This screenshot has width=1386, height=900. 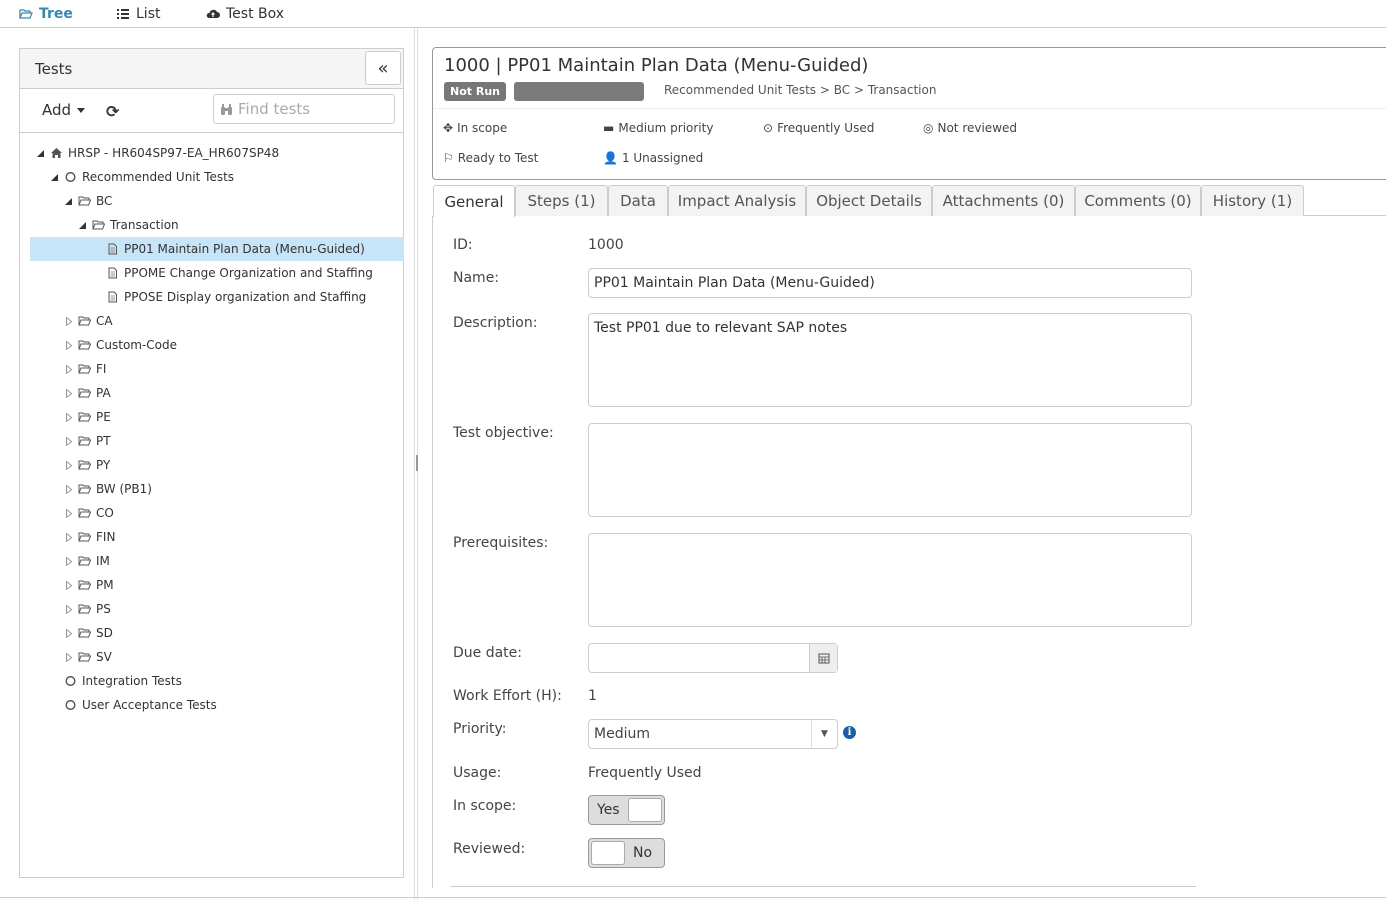 I want to click on tab-tree: Tree, so click(x=46, y=14).